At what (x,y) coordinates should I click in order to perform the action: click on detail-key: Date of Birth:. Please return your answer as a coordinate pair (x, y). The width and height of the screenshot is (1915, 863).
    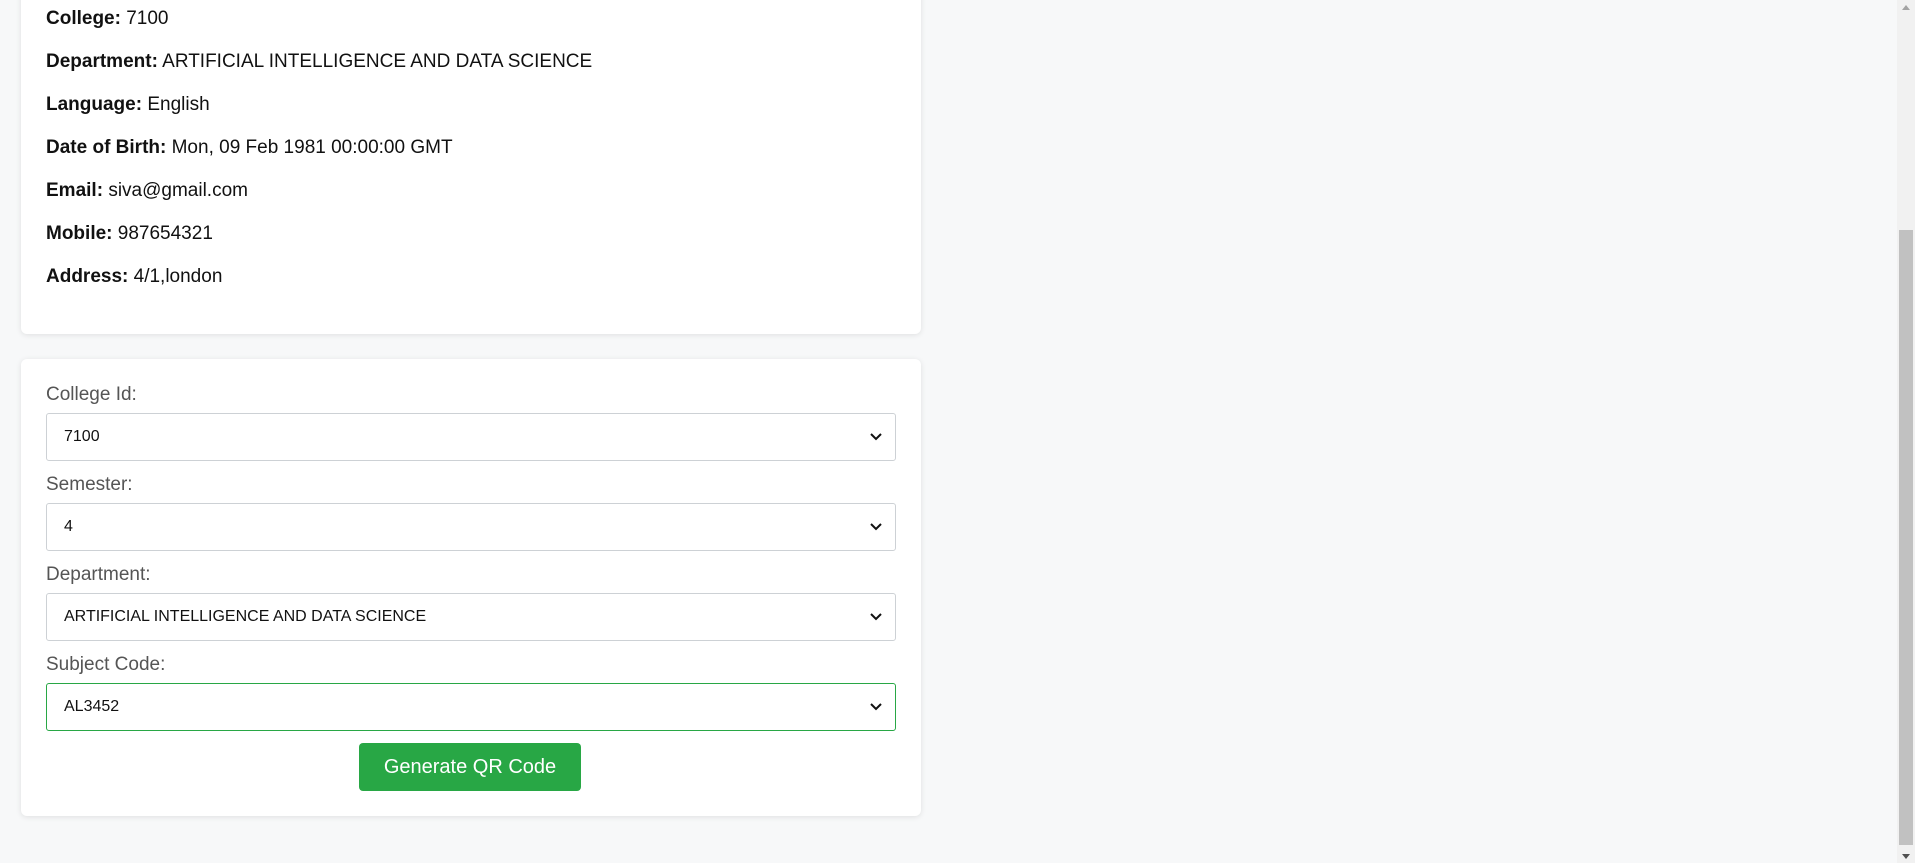
    Looking at the image, I should click on (106, 147).